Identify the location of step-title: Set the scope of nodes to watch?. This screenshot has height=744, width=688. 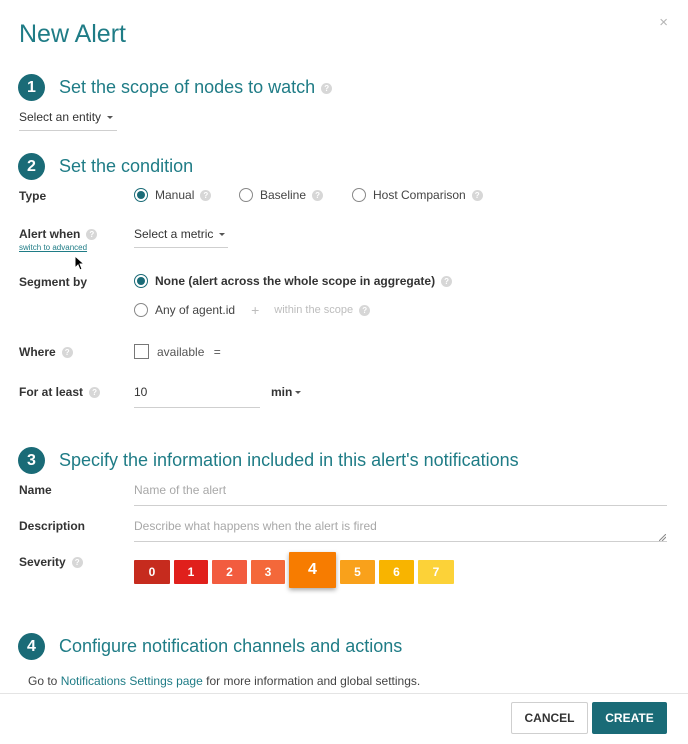
(196, 87).